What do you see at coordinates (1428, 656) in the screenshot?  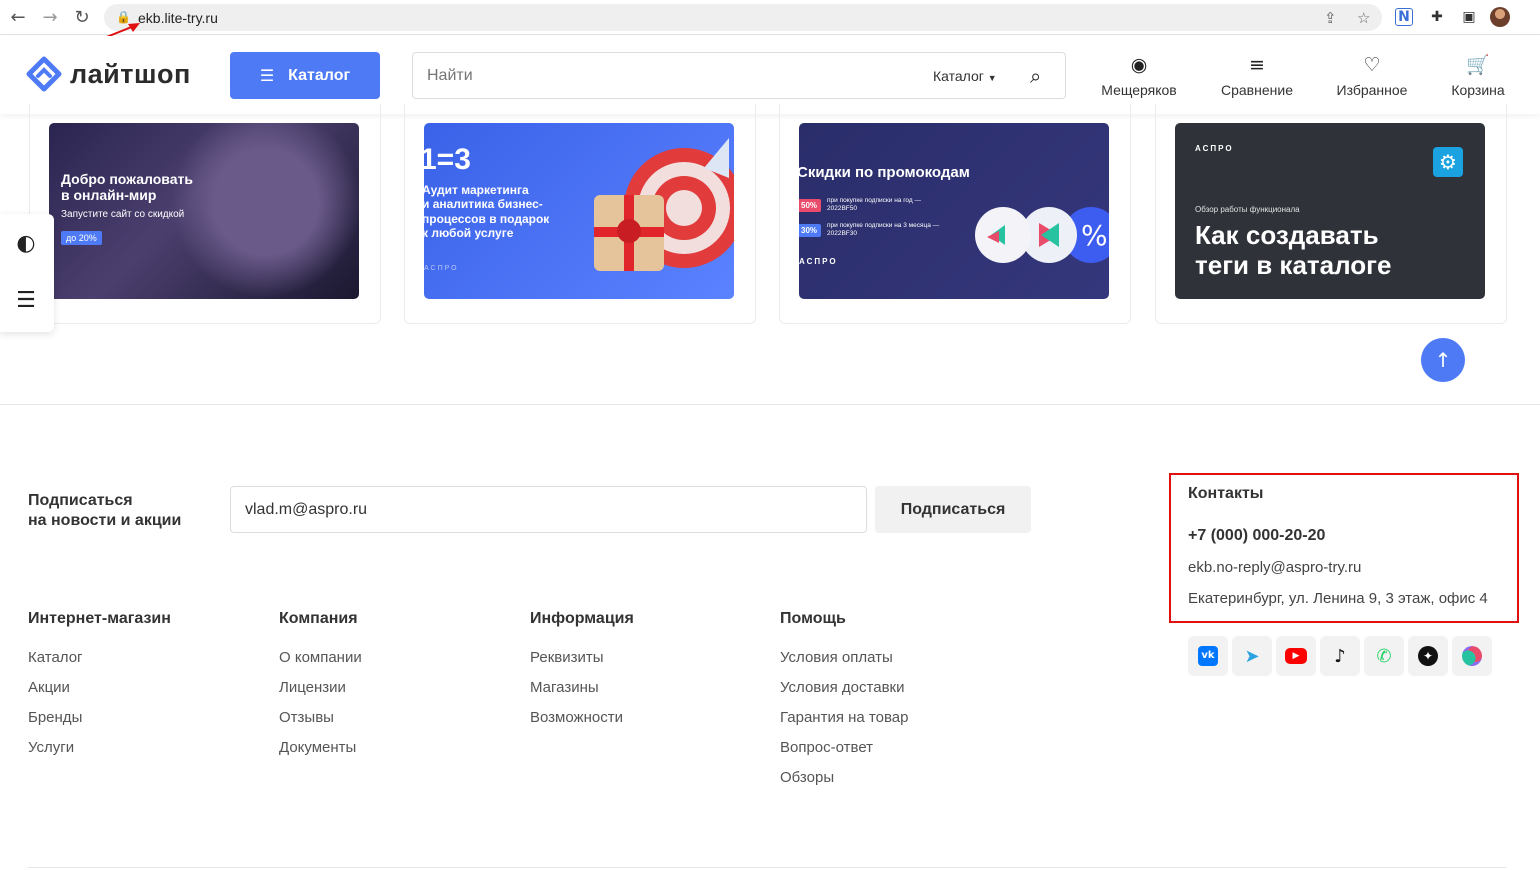 I see `zen-icon: ✦` at bounding box center [1428, 656].